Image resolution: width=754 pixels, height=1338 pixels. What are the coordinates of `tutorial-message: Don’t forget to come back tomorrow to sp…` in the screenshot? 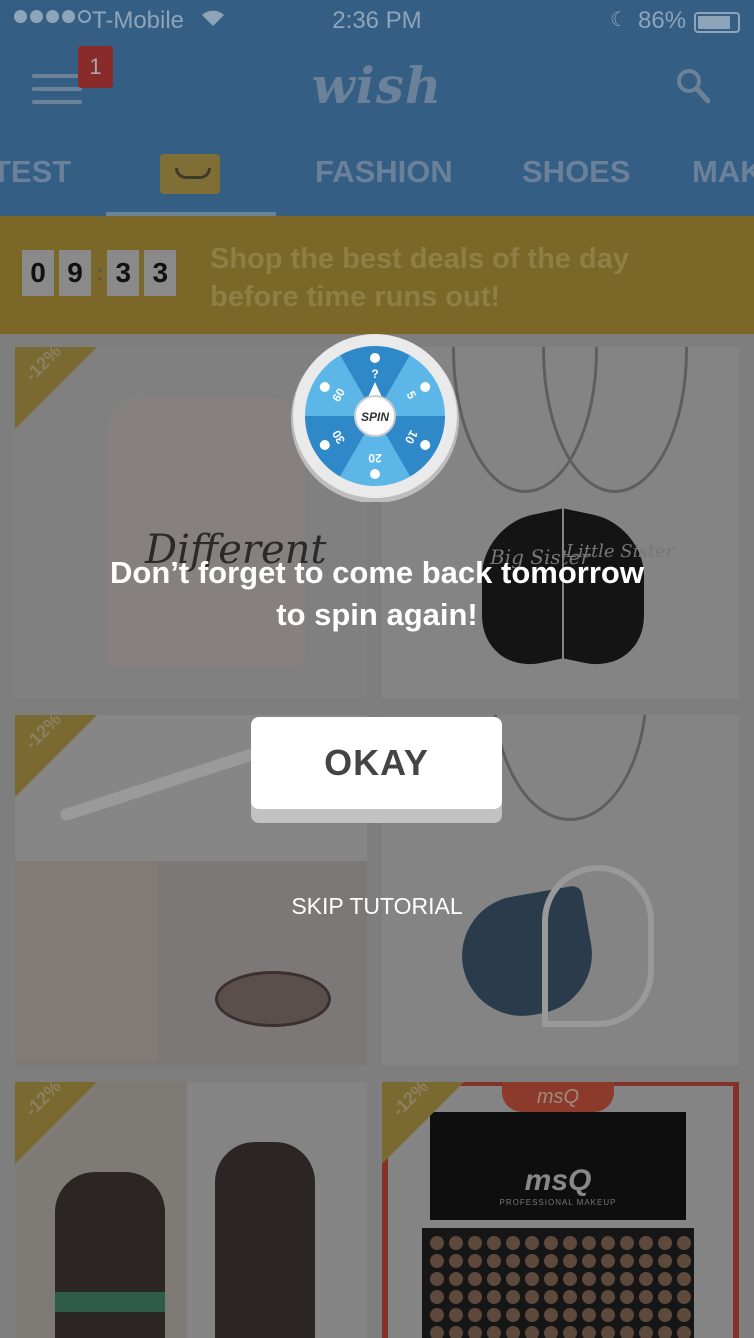 It's located at (377, 594).